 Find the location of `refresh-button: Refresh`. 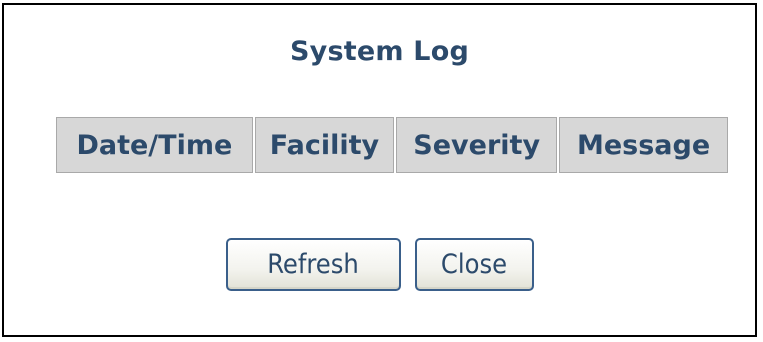

refresh-button: Refresh is located at coordinates (313, 264).